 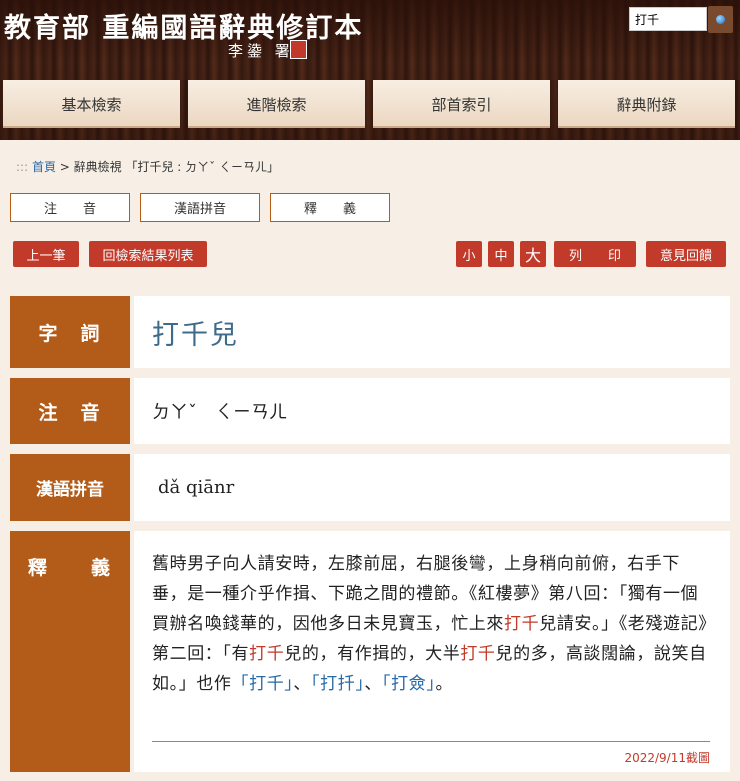 What do you see at coordinates (196, 487) in the screenshot?
I see `pinyin-value: dǎ qiānr` at bounding box center [196, 487].